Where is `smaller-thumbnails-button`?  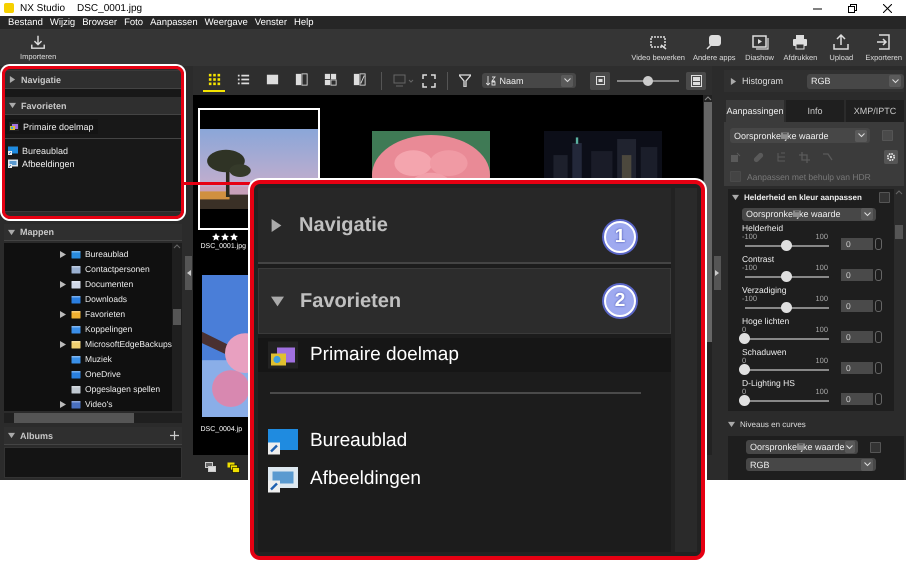 smaller-thumbnails-button is located at coordinates (600, 81).